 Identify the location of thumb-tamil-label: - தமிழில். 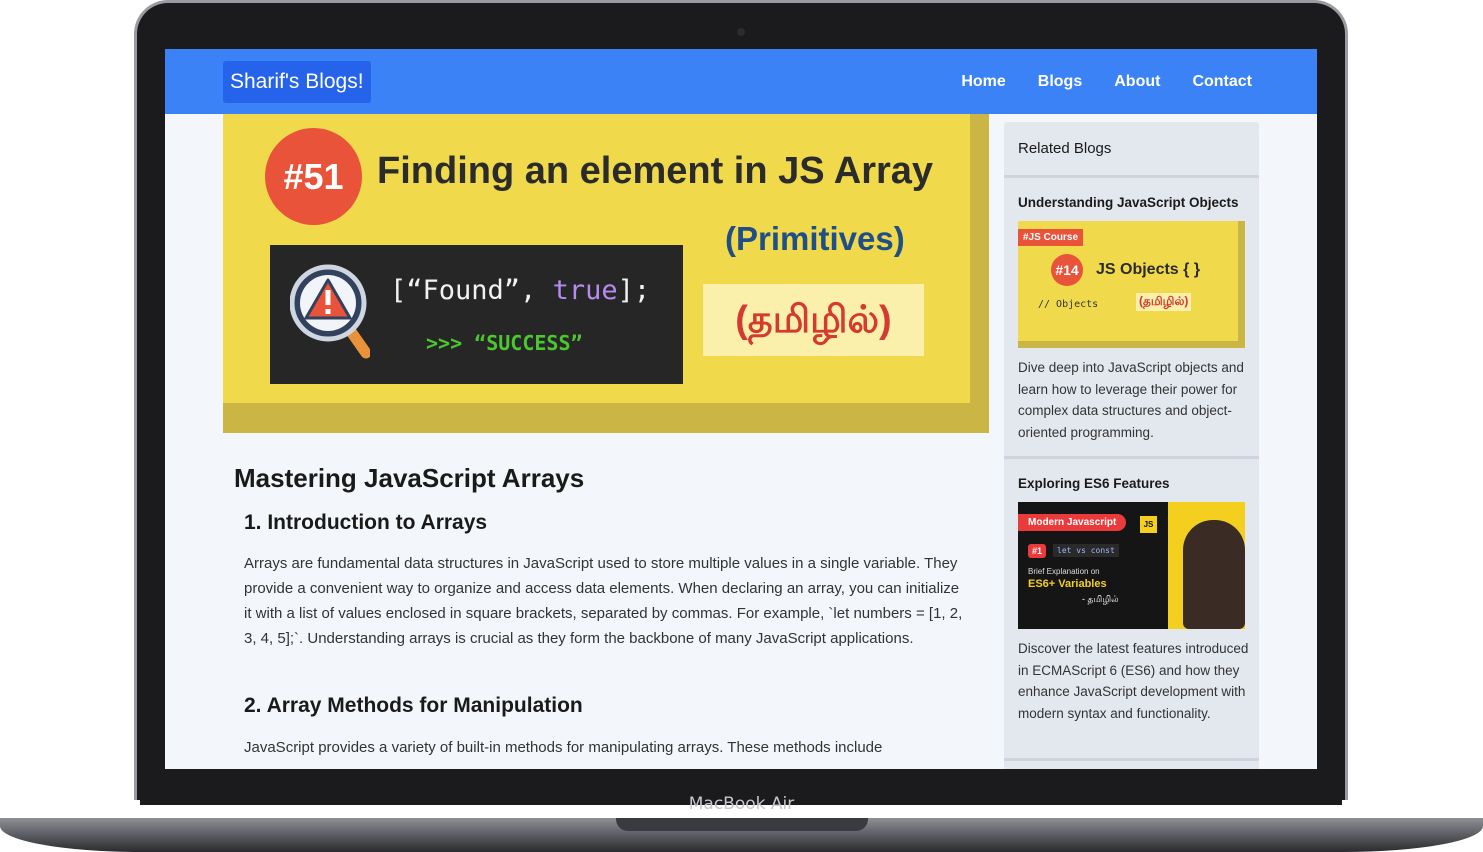
(1100, 599).